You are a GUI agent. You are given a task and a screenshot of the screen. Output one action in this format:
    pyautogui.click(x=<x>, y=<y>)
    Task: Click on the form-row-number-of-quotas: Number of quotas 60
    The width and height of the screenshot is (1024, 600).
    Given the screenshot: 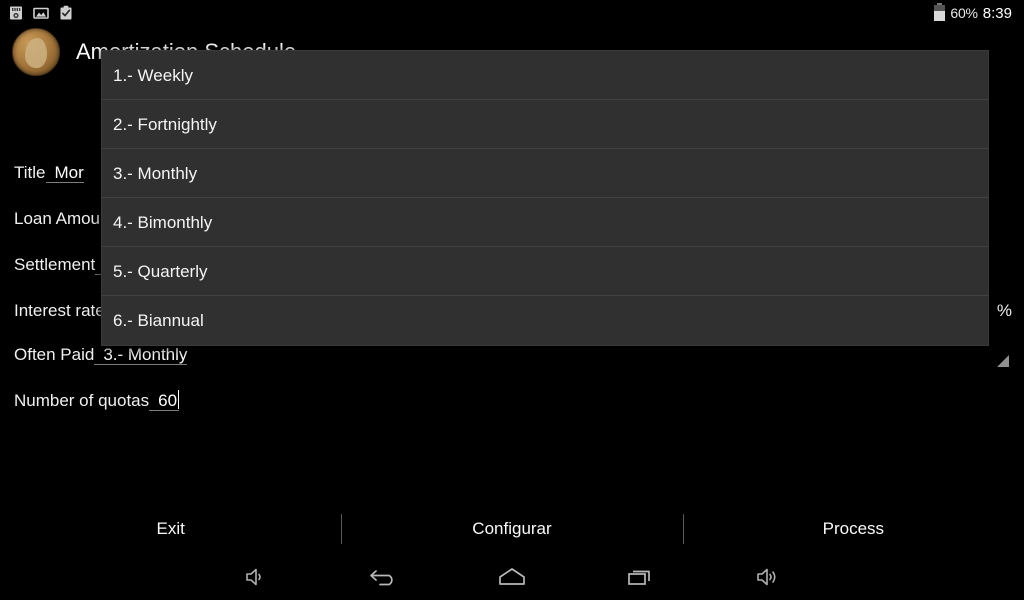 What is the action you would take?
    pyautogui.click(x=505, y=405)
    